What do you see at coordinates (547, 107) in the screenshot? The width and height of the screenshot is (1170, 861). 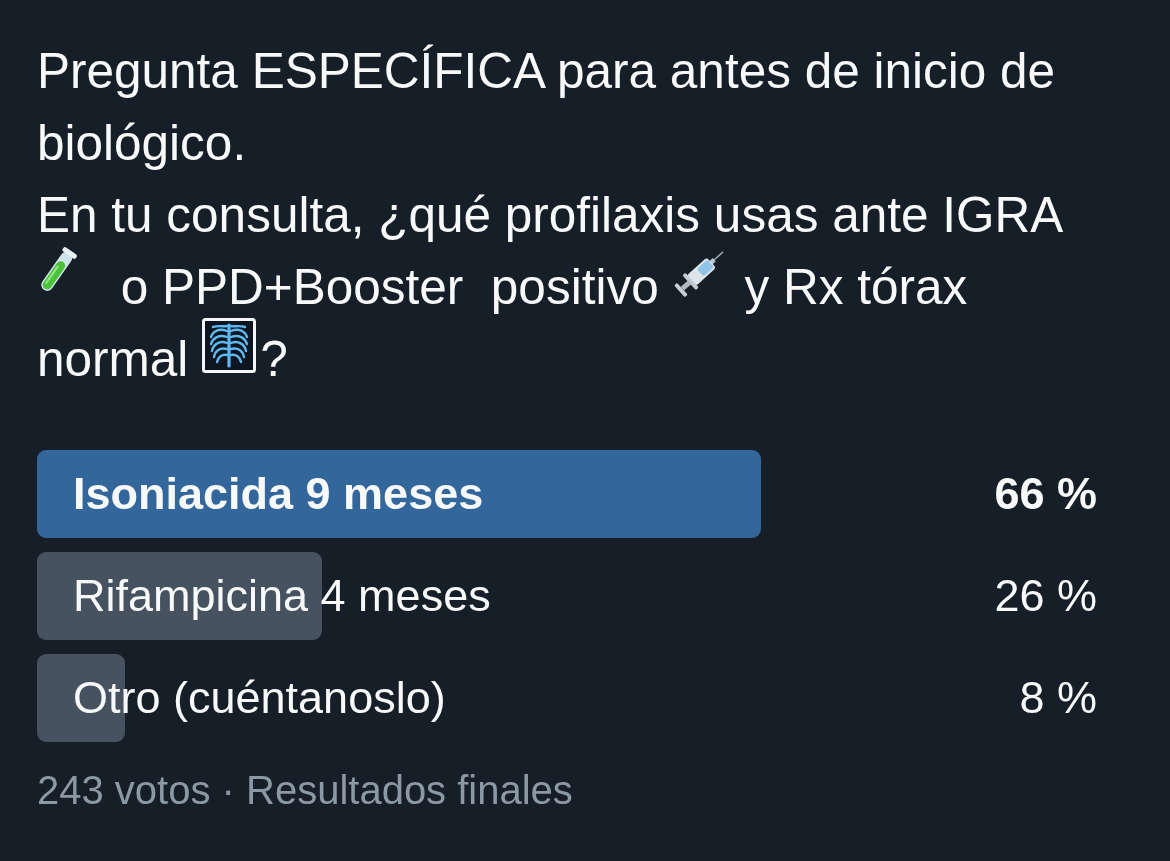 I see `question-text: Pregunta ESPECÍFICA para antes de inicio de biológico.` at bounding box center [547, 107].